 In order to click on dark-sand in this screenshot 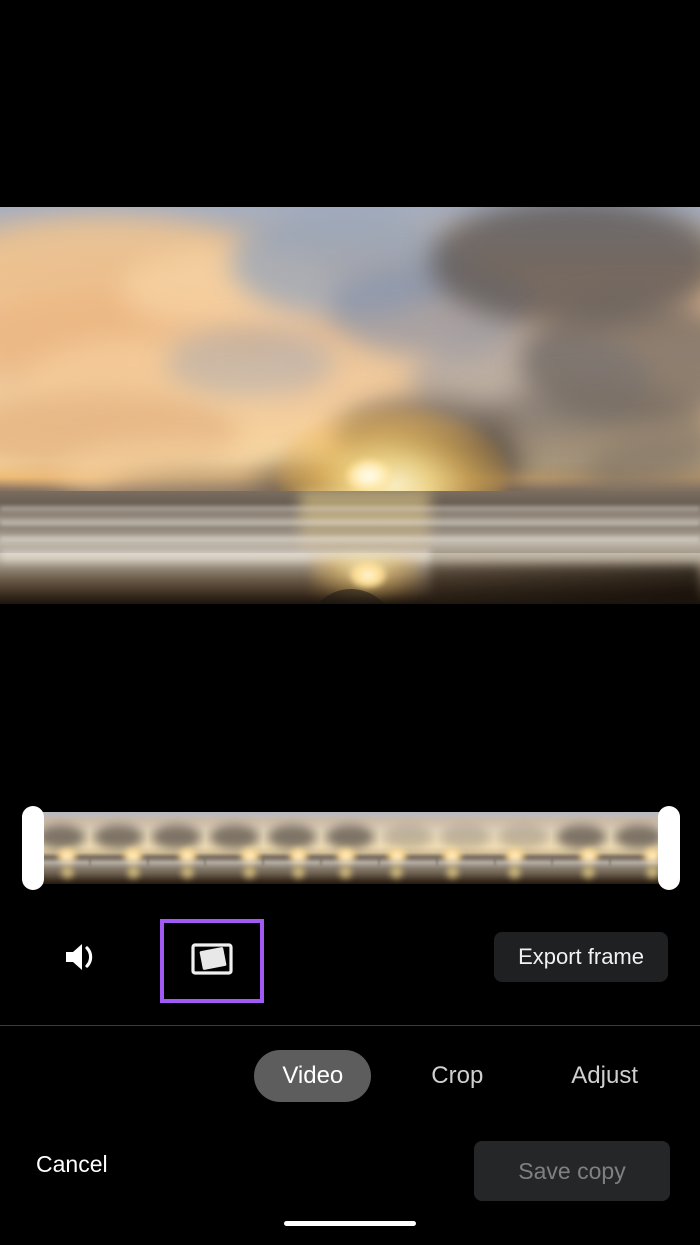, I will do `click(565, 584)`.